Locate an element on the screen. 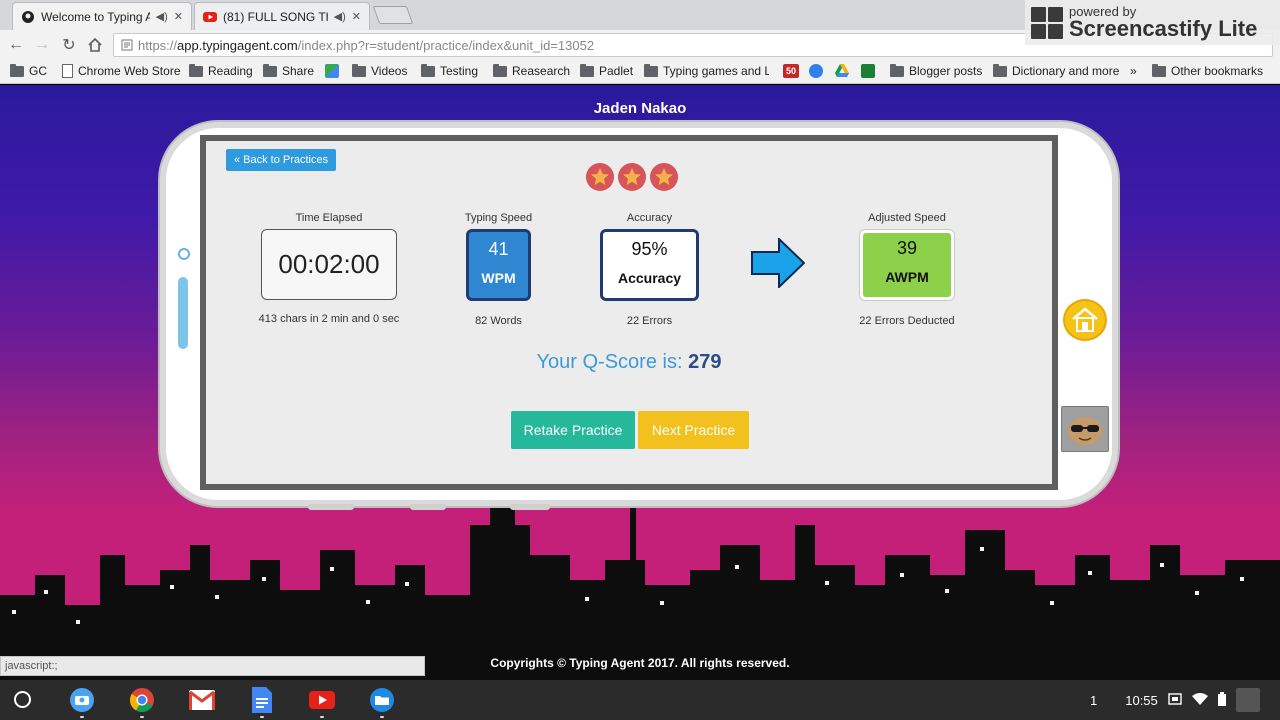 This screenshot has height=720, width=1280. bookmark-reasearch: Reasearch is located at coordinates (532, 70).